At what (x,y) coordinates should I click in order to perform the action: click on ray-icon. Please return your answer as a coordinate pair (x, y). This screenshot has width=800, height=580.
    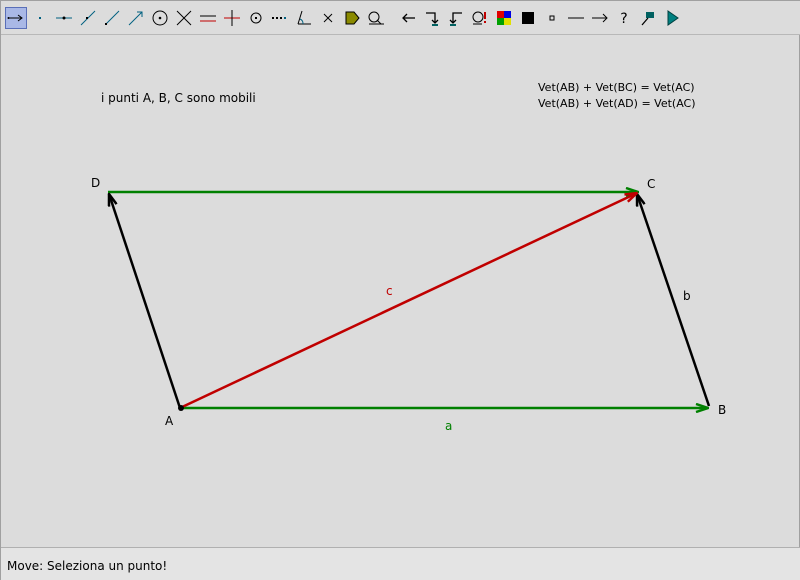
    Looking at the image, I should click on (112, 17).